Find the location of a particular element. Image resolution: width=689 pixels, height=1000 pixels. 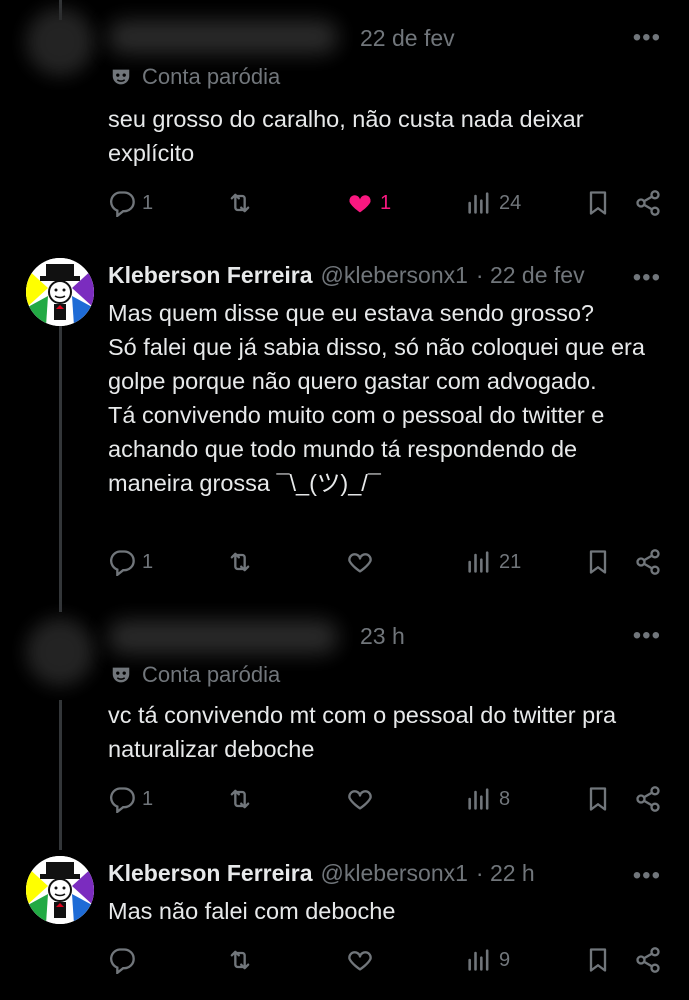

like-button: 1 is located at coordinates (368, 203).